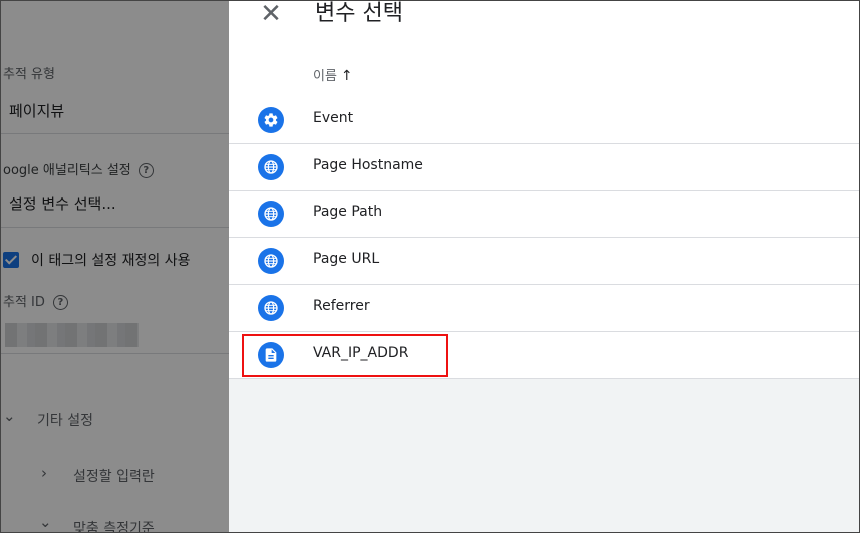 The height and width of the screenshot is (533, 860). I want to click on gear-icon, so click(271, 120).